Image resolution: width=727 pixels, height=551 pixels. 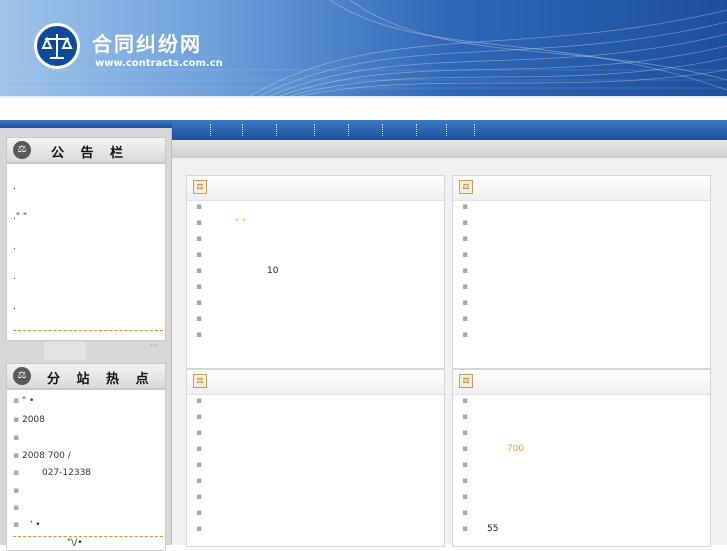 I want to click on main-nav-bar, so click(x=449, y=130).